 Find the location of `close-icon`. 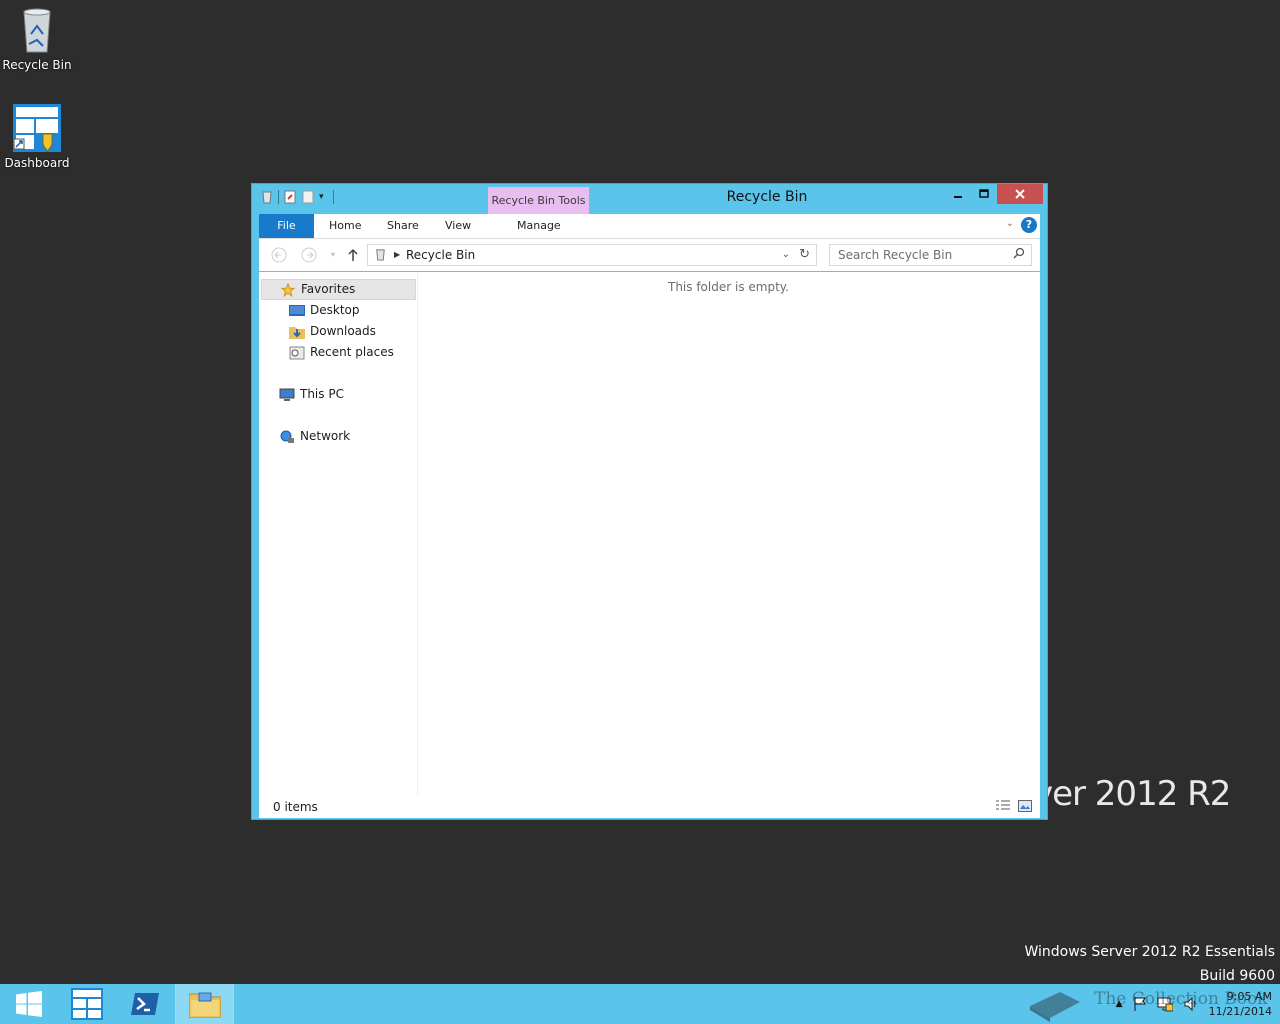

close-icon is located at coordinates (1020, 194).